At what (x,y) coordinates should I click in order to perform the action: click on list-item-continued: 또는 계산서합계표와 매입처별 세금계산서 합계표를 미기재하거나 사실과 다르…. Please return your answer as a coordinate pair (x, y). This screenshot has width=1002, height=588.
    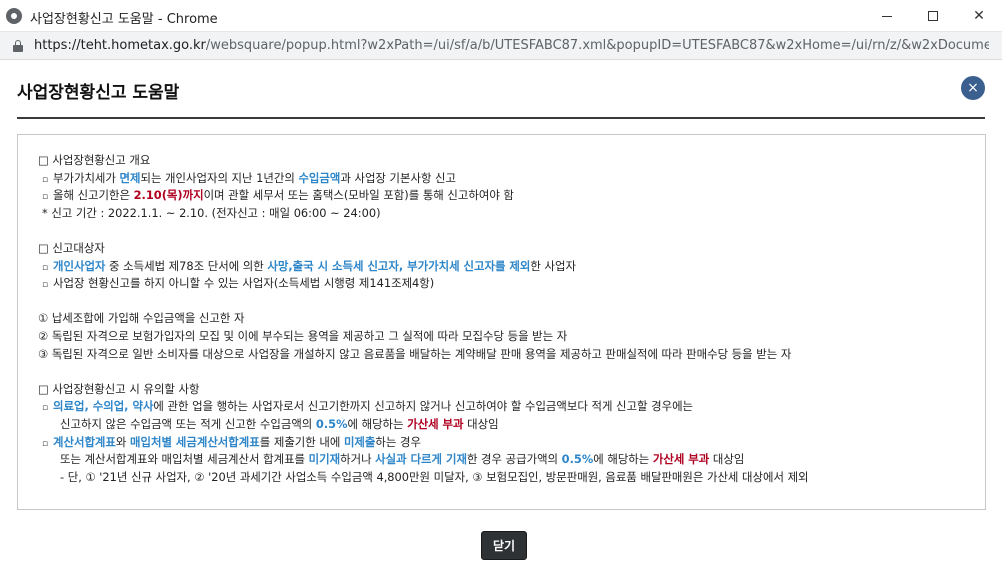
    Looking at the image, I should click on (402, 459).